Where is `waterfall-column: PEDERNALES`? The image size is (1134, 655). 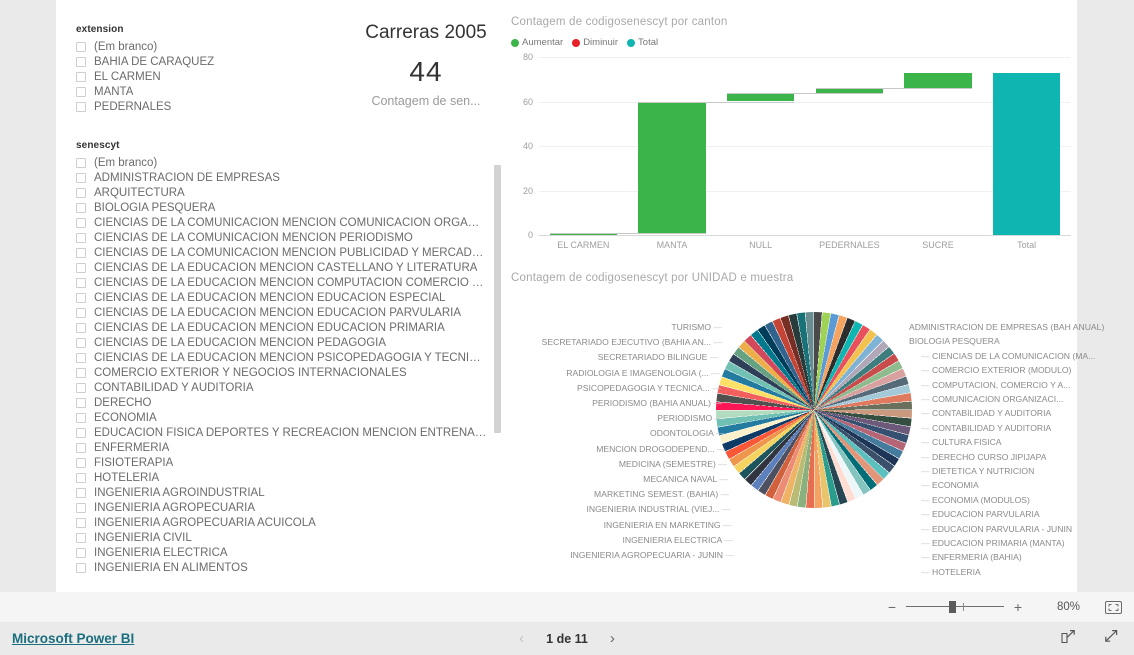 waterfall-column: PEDERNALES is located at coordinates (849, 153).